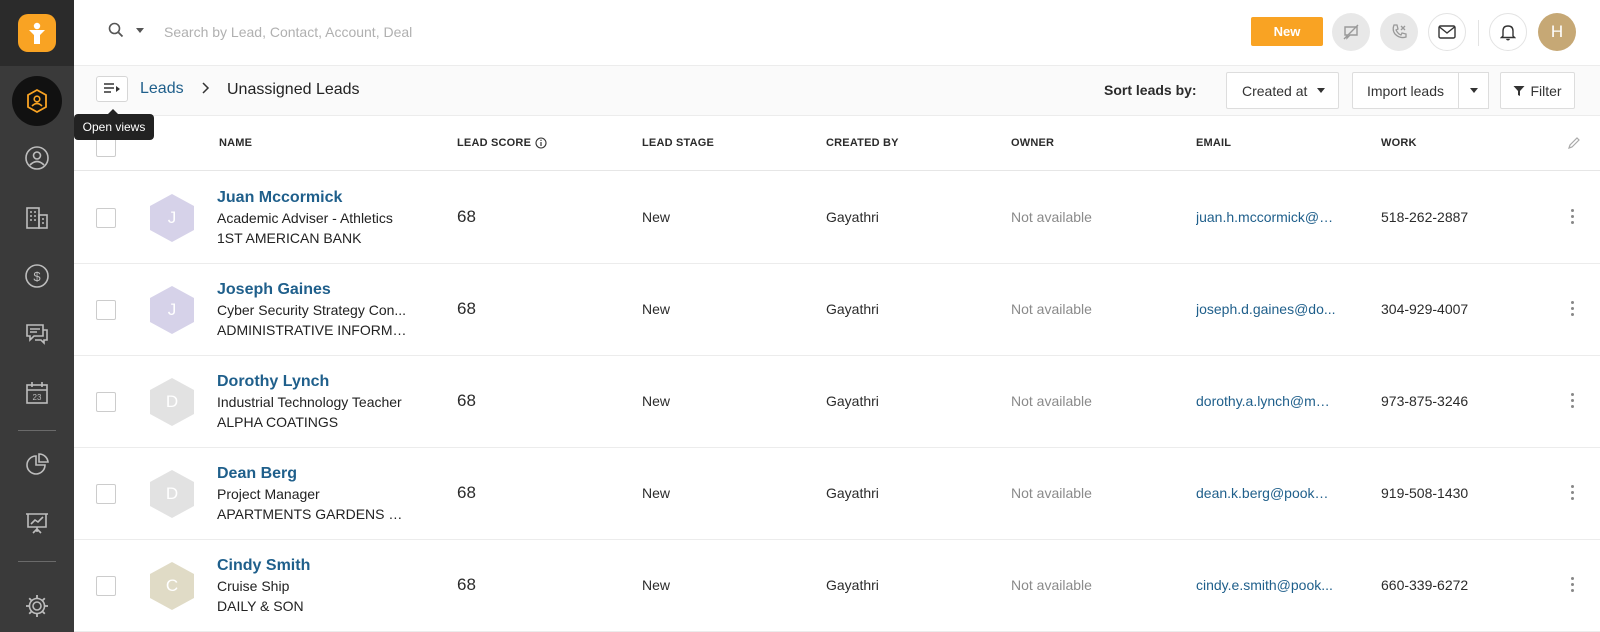 The width and height of the screenshot is (1600, 632). I want to click on import-options-dropdown, so click(1474, 90).